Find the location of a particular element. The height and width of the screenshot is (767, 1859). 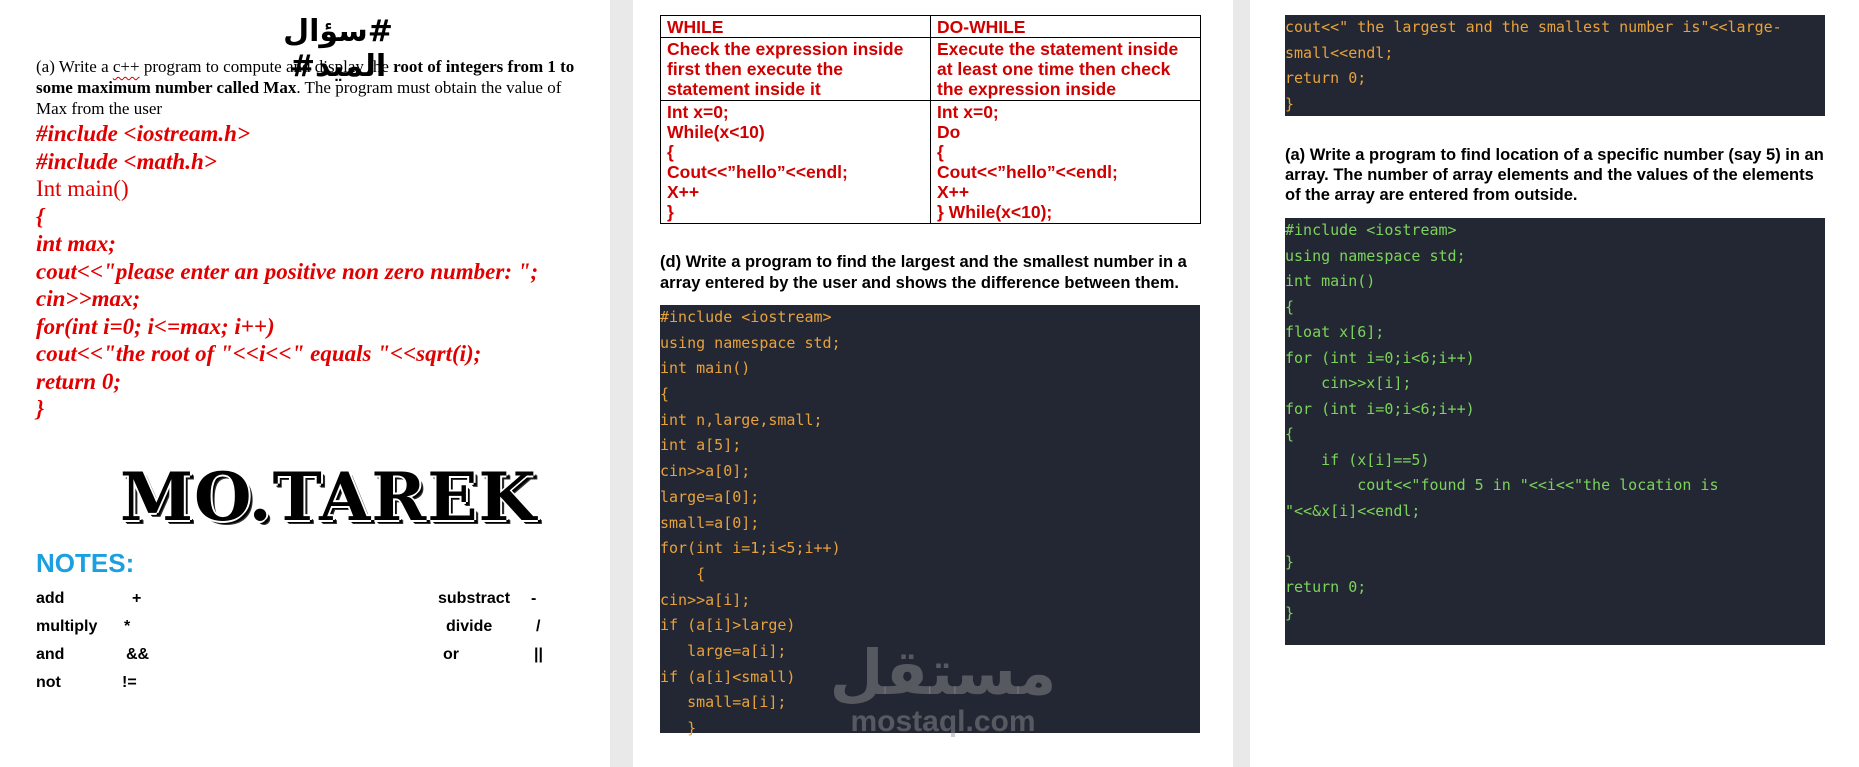

note-row: add + substract - is located at coordinates (296, 604).